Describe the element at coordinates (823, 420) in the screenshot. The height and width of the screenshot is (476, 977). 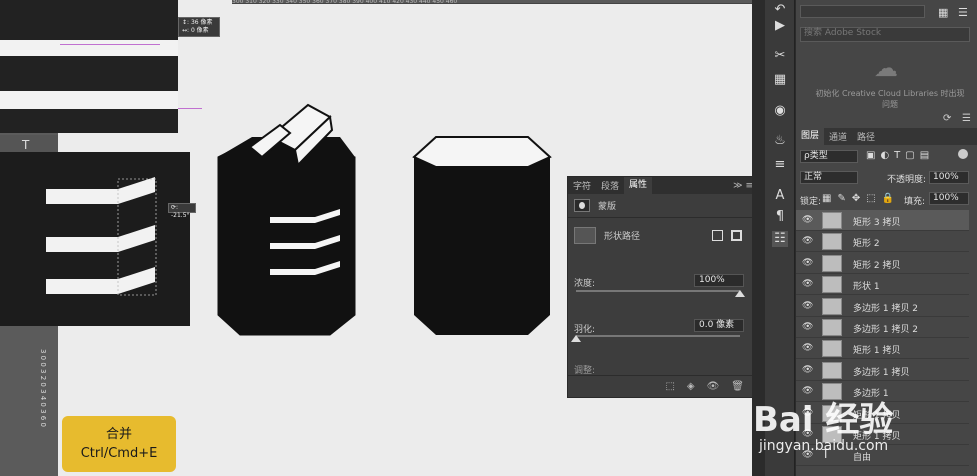
I see `watermark-brand: Bai 经验` at that location.